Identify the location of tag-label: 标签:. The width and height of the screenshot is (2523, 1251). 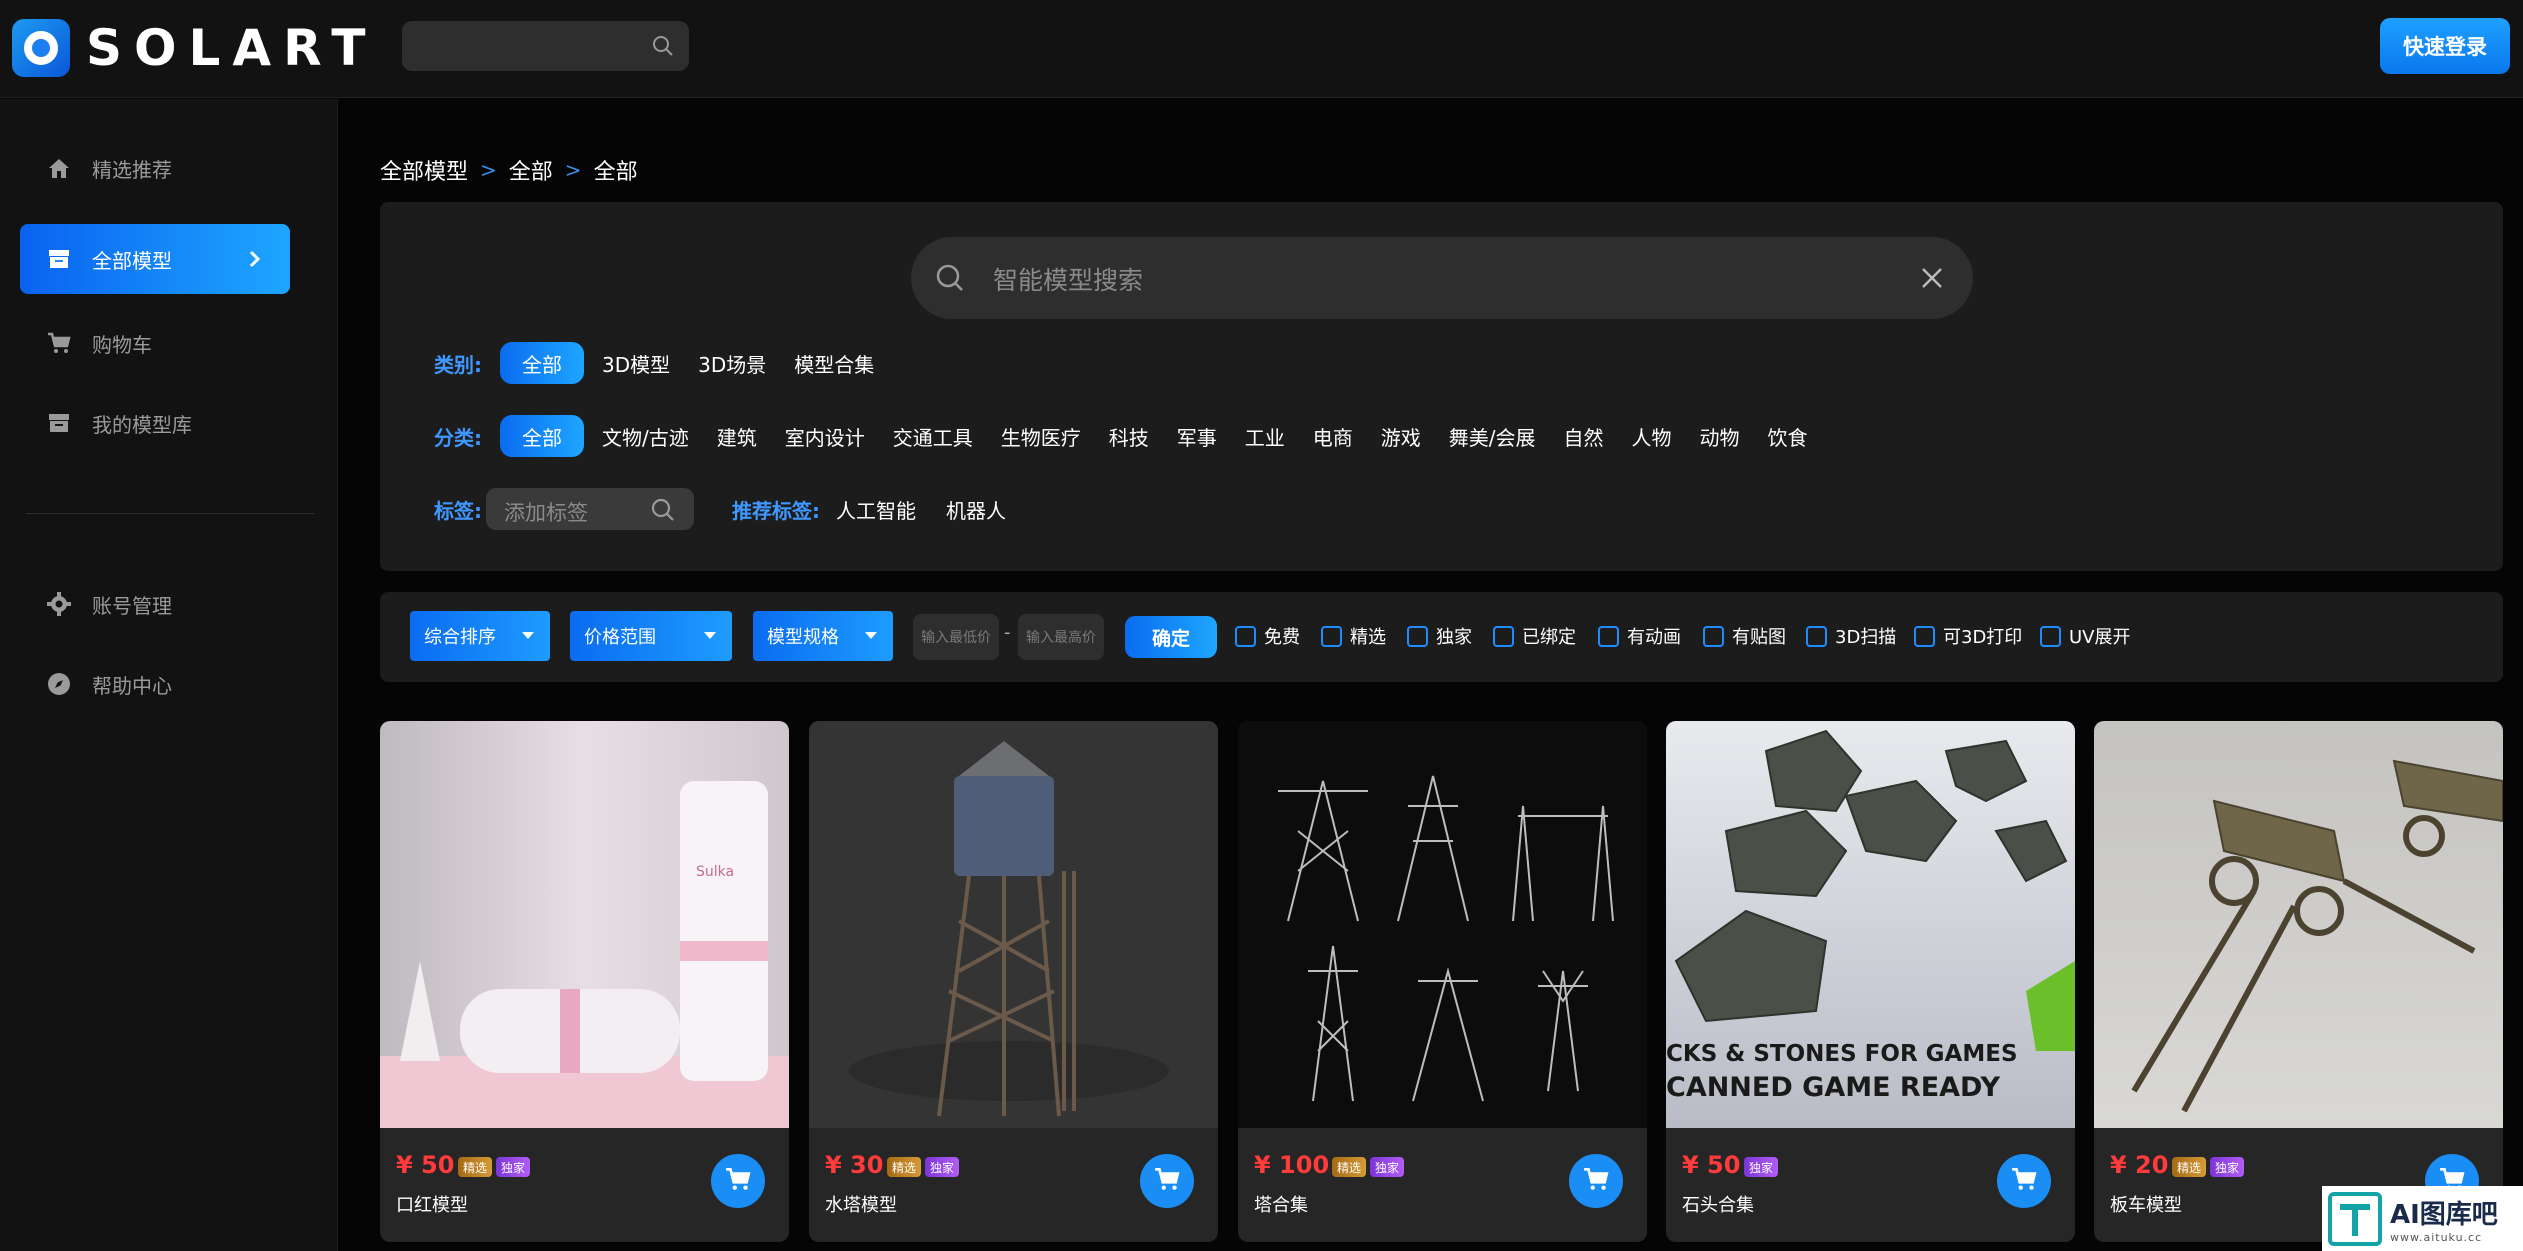
(458, 510).